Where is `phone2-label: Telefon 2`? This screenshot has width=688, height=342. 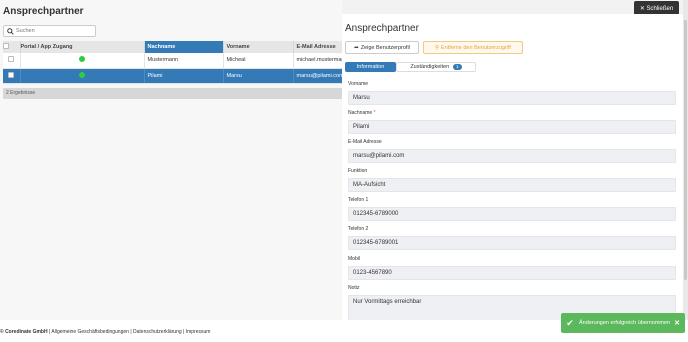
phone2-label: Telefon 2 is located at coordinates (358, 229).